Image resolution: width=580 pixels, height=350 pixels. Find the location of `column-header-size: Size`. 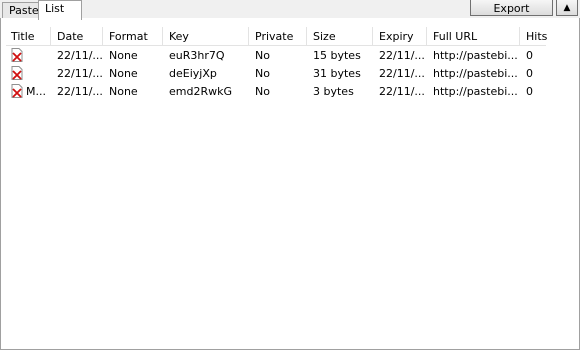

column-header-size: Size is located at coordinates (340, 36).